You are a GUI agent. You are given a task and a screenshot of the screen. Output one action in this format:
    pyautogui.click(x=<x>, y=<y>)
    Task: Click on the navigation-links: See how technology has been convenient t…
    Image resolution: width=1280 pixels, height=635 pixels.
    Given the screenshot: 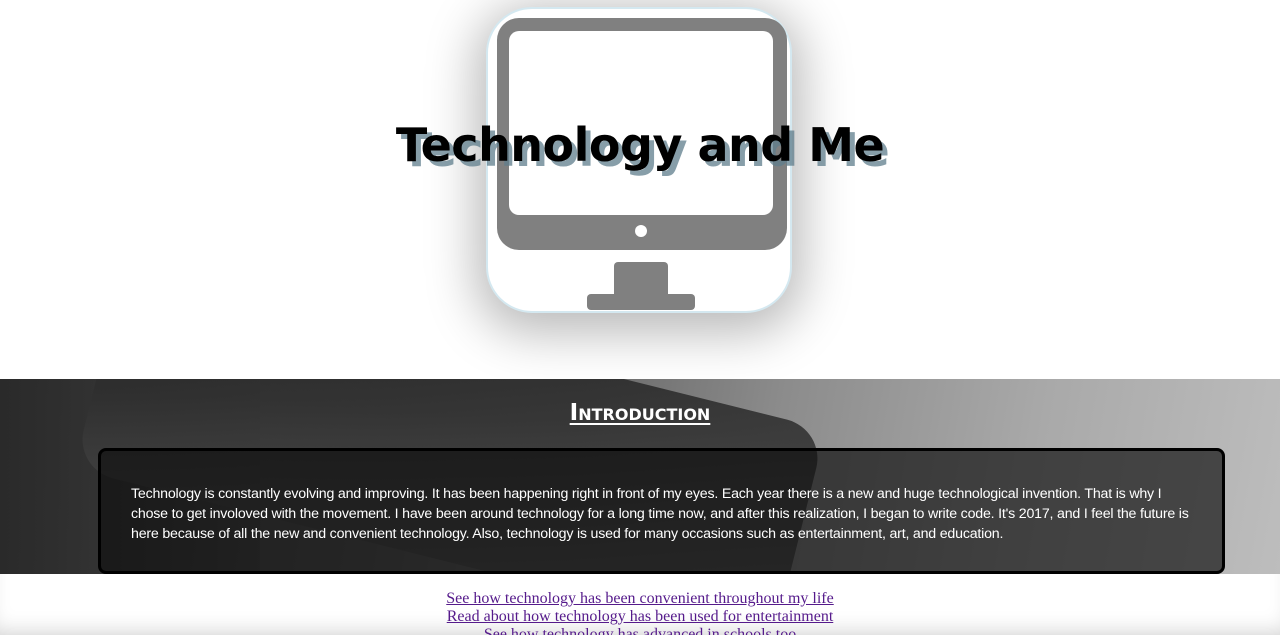 What is the action you would take?
    pyautogui.click(x=640, y=604)
    